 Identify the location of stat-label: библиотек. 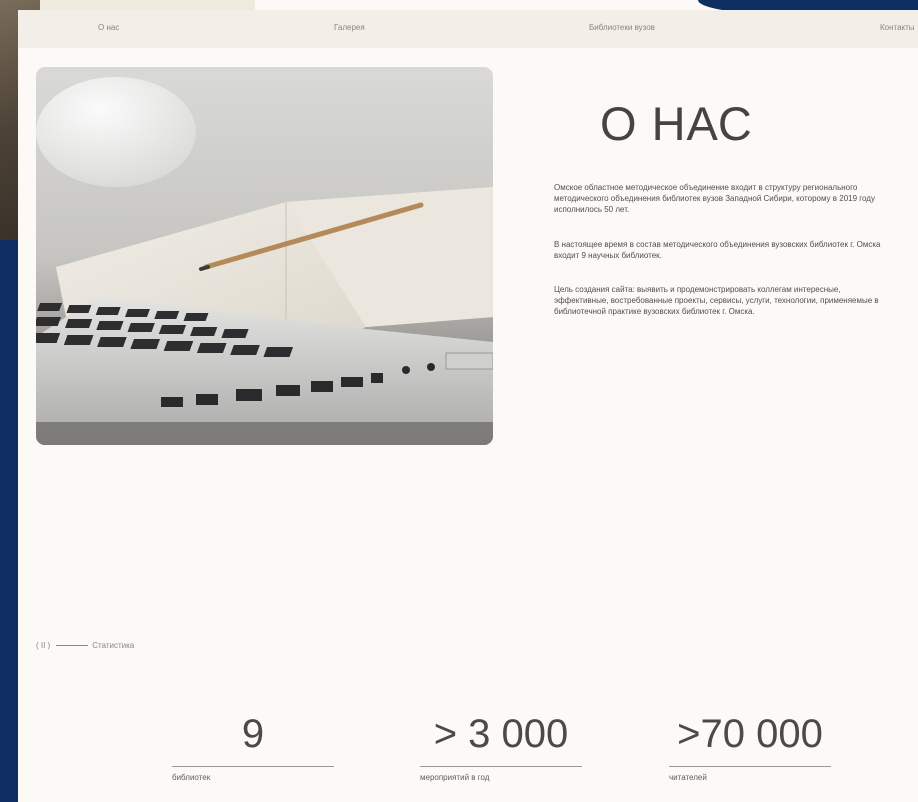
(191, 777).